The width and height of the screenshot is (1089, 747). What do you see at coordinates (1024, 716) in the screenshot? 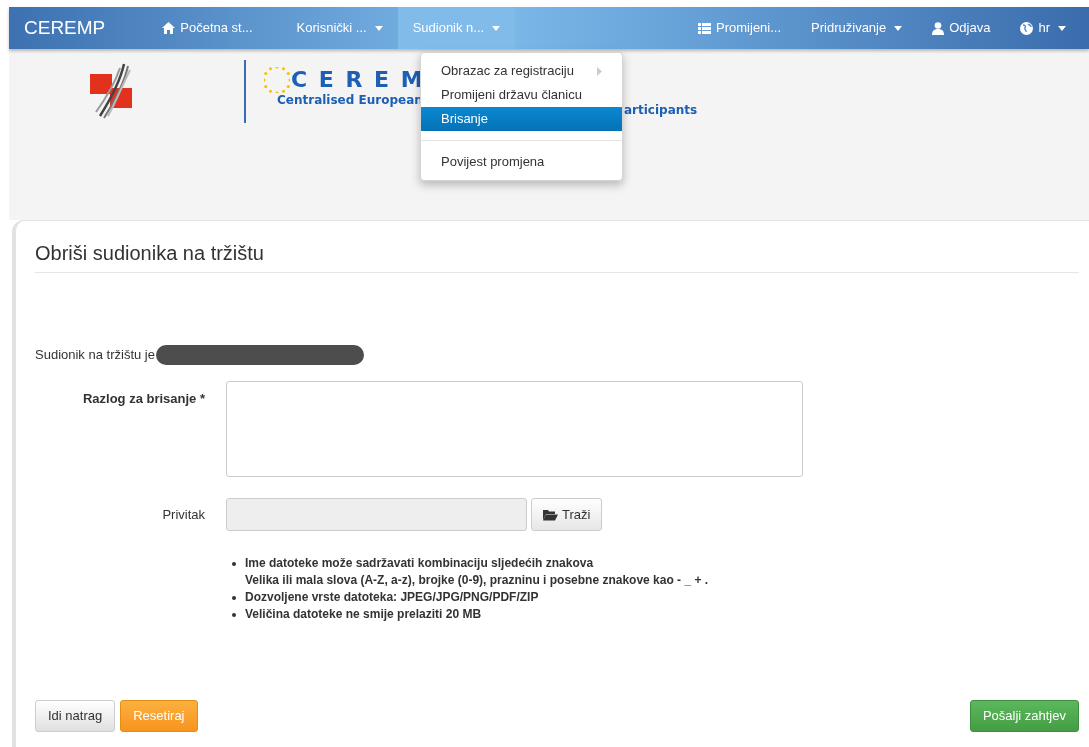
I see `submit-button: Pošalji zahtjev` at bounding box center [1024, 716].